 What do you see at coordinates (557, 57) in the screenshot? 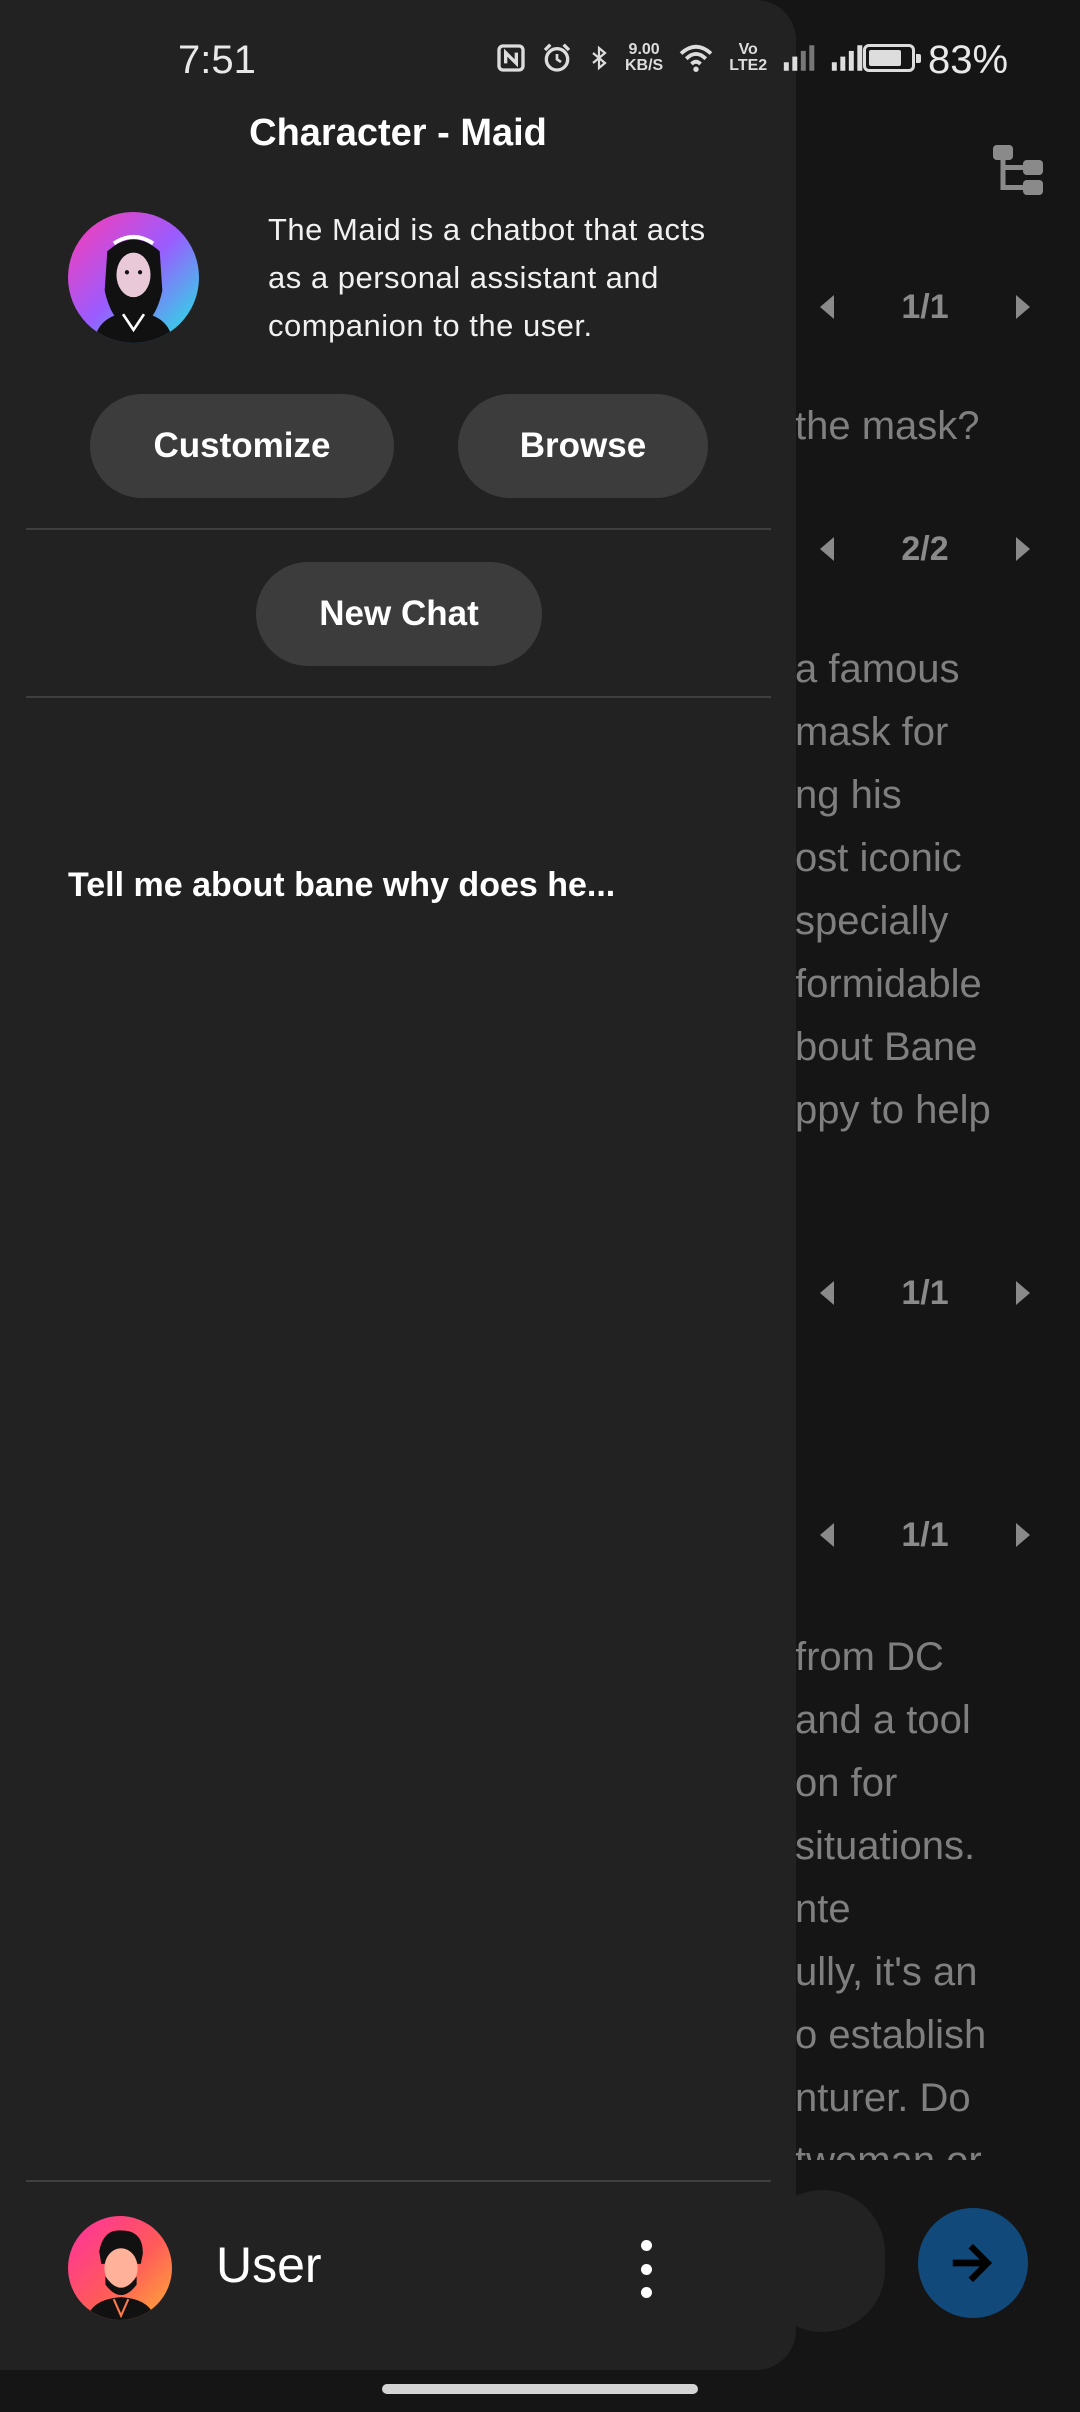
I see `alarm-icon` at bounding box center [557, 57].